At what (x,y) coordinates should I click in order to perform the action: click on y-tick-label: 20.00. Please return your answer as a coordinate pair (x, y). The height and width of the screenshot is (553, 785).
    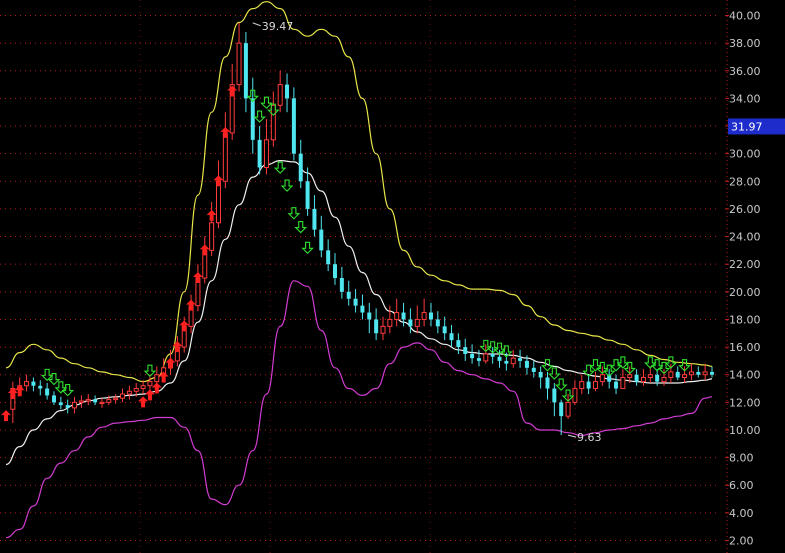
    Looking at the image, I should click on (745, 292).